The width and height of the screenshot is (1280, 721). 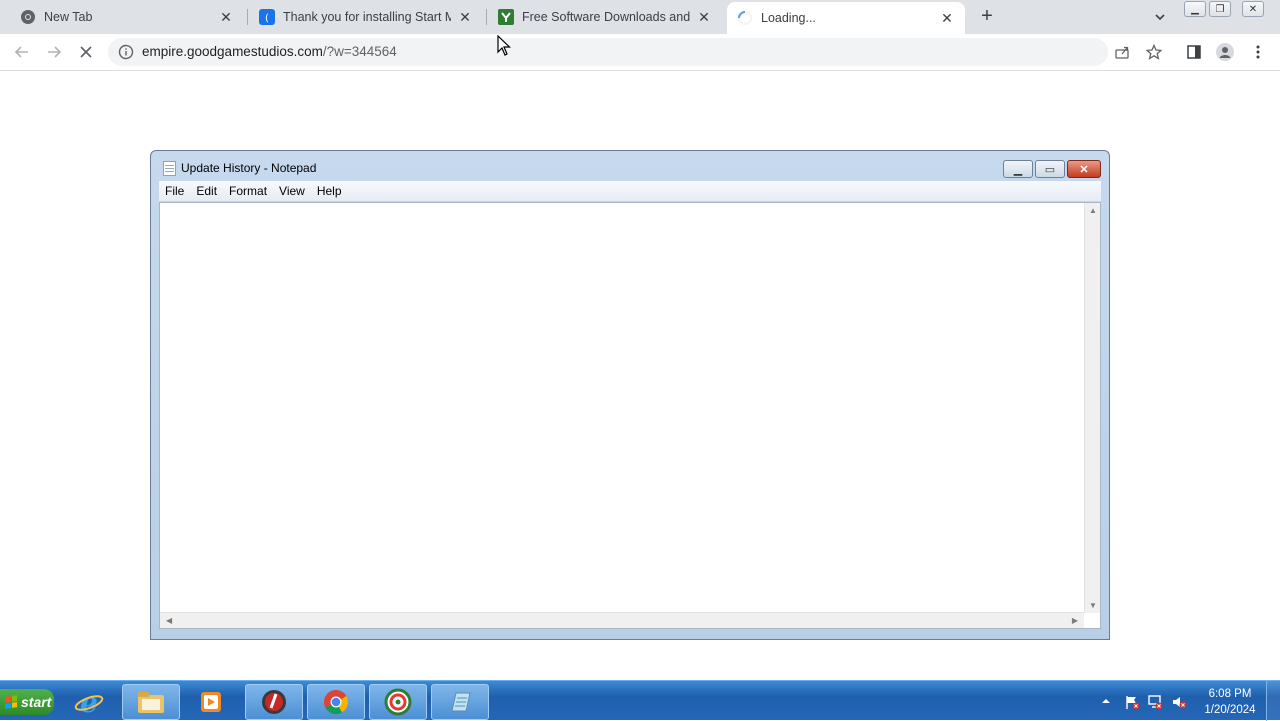 What do you see at coordinates (1075, 620) in the screenshot?
I see `scroll-right-arrow-icon: ▶` at bounding box center [1075, 620].